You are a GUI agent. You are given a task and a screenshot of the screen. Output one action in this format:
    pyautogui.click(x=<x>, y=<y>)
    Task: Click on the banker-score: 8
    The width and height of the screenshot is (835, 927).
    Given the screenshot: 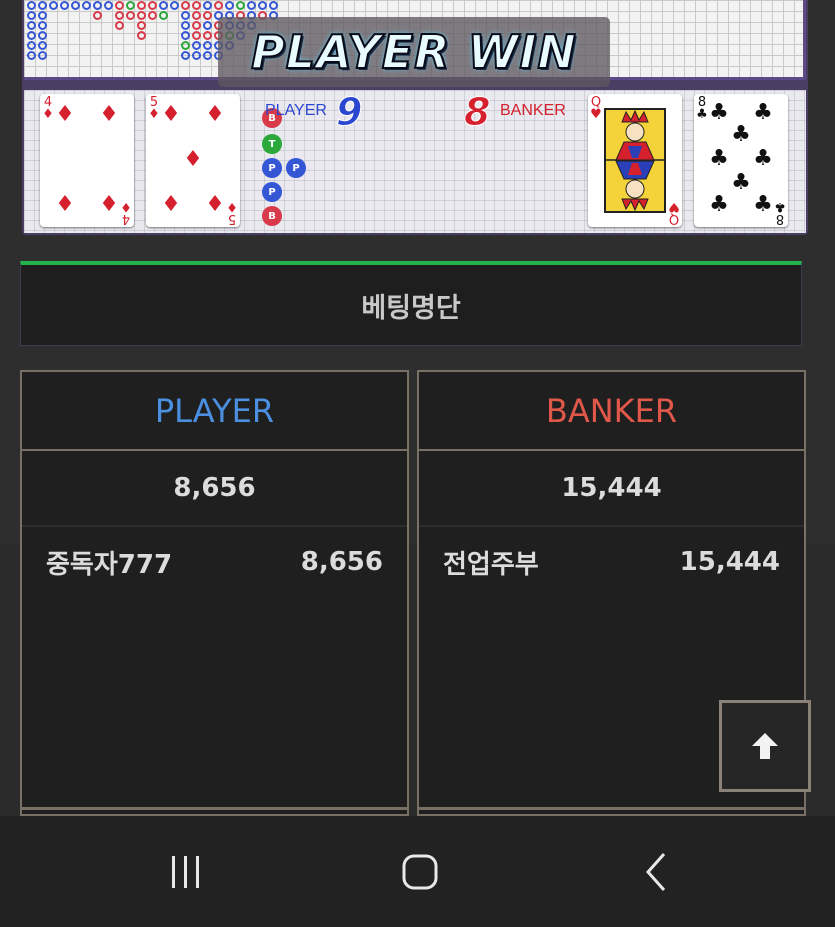 What is the action you would take?
    pyautogui.click(x=477, y=112)
    